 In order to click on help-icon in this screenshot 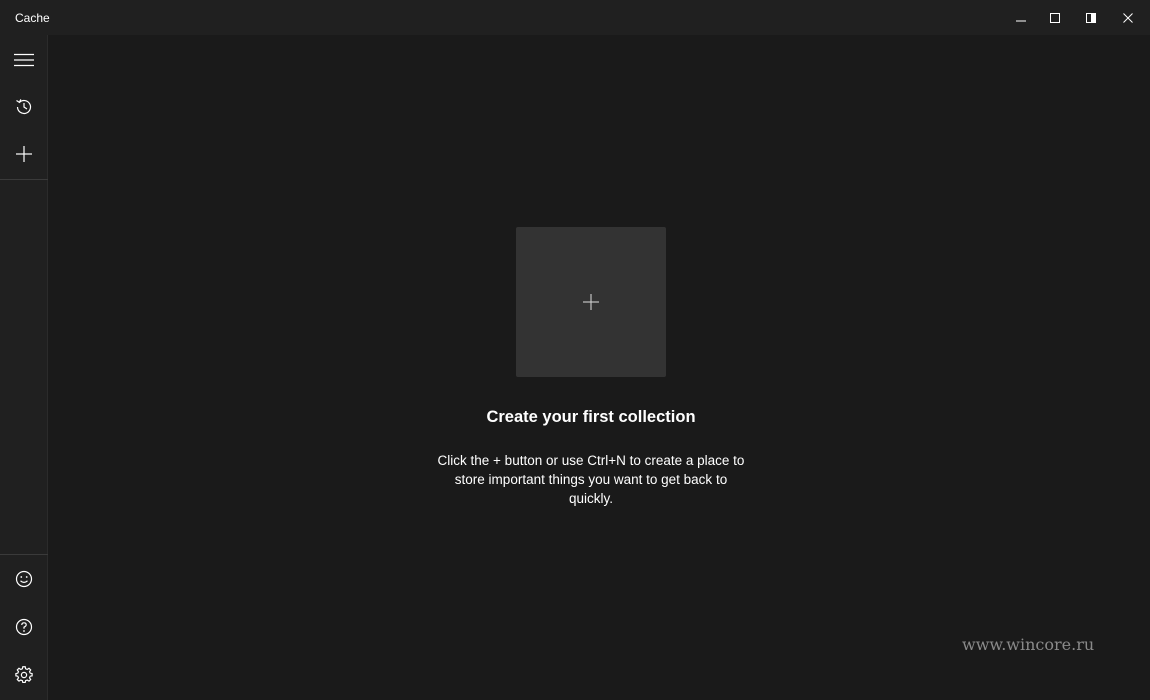, I will do `click(24, 627)`.